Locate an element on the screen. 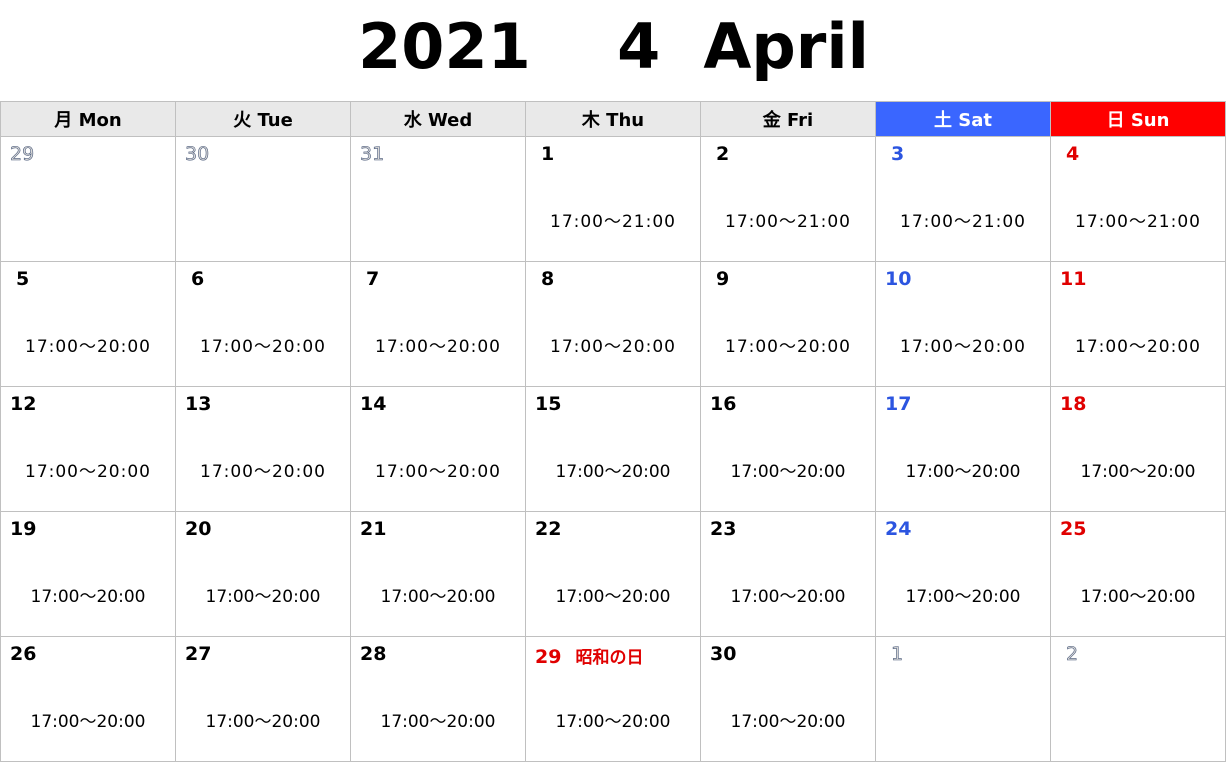  day-number: 5 is located at coordinates (22, 279).